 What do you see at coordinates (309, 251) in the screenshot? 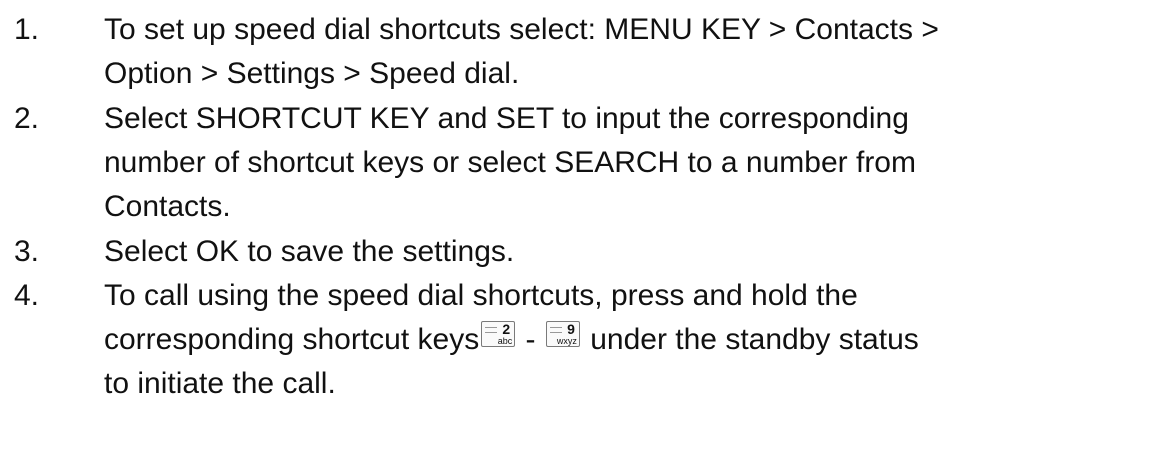
I see `step-line: Select OK to save the settings.` at bounding box center [309, 251].